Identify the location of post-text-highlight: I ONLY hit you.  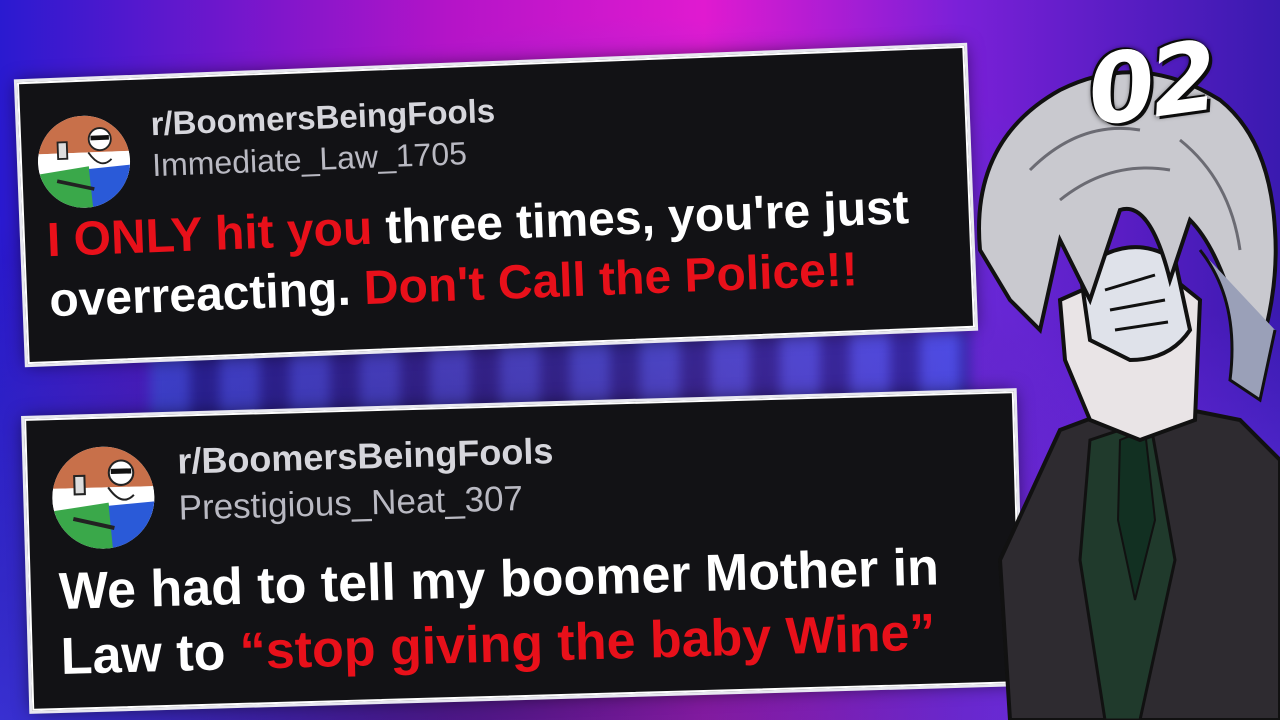
(216, 234).